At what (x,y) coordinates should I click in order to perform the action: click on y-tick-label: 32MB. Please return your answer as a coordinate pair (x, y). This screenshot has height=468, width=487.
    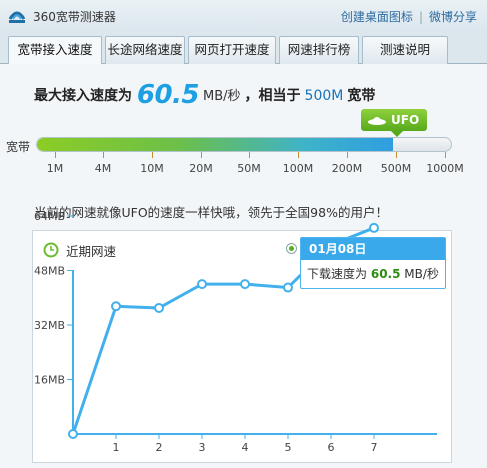
    Looking at the image, I should click on (49, 325).